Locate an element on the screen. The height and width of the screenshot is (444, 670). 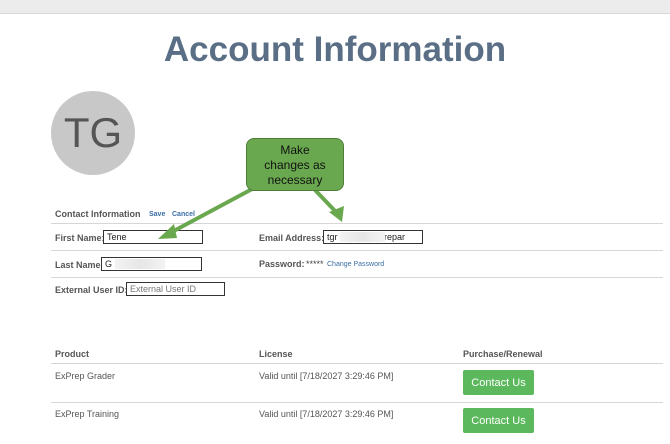
callout-line: changes as is located at coordinates (295, 165).